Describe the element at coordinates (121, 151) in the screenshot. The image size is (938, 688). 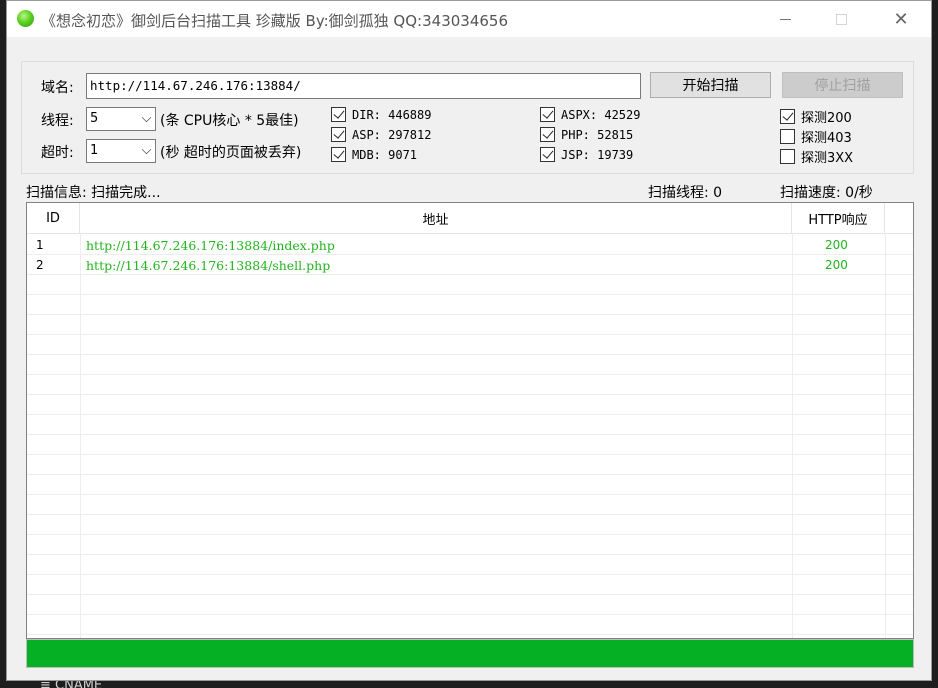
I see `timeout-select: 1` at that location.